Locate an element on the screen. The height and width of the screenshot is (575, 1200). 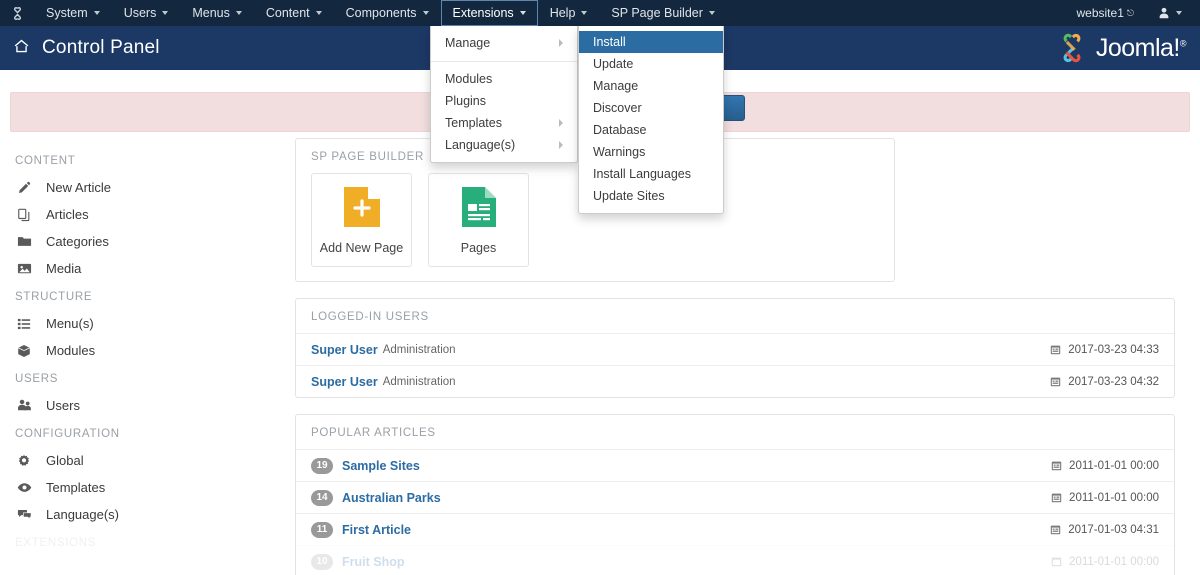
menu-content-label: Content is located at coordinates (287, 13).